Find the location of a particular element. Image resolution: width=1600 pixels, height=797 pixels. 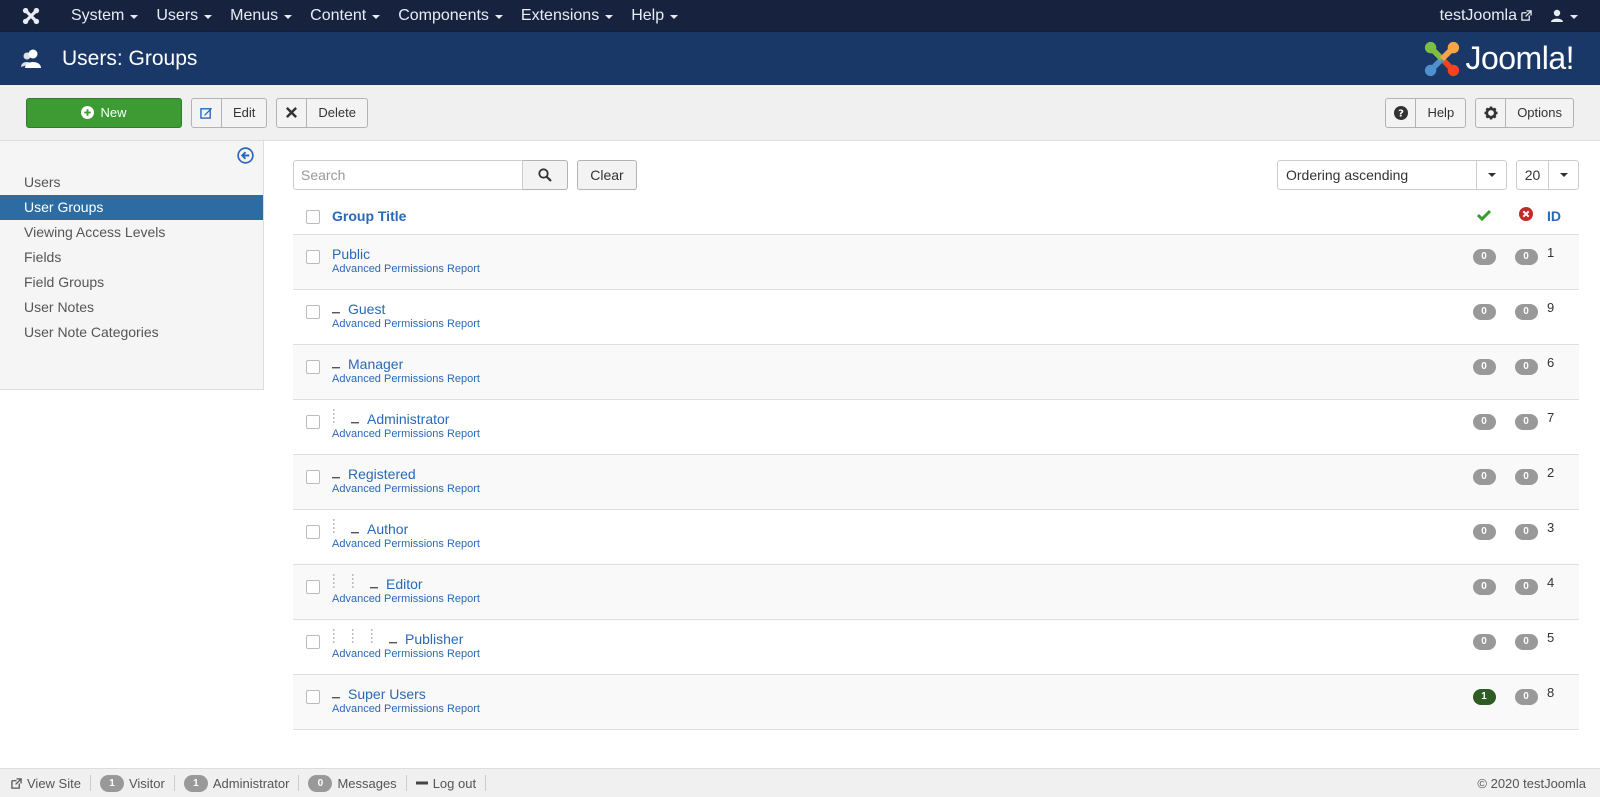

ordering-select: Ordering ascending is located at coordinates (1392, 175).